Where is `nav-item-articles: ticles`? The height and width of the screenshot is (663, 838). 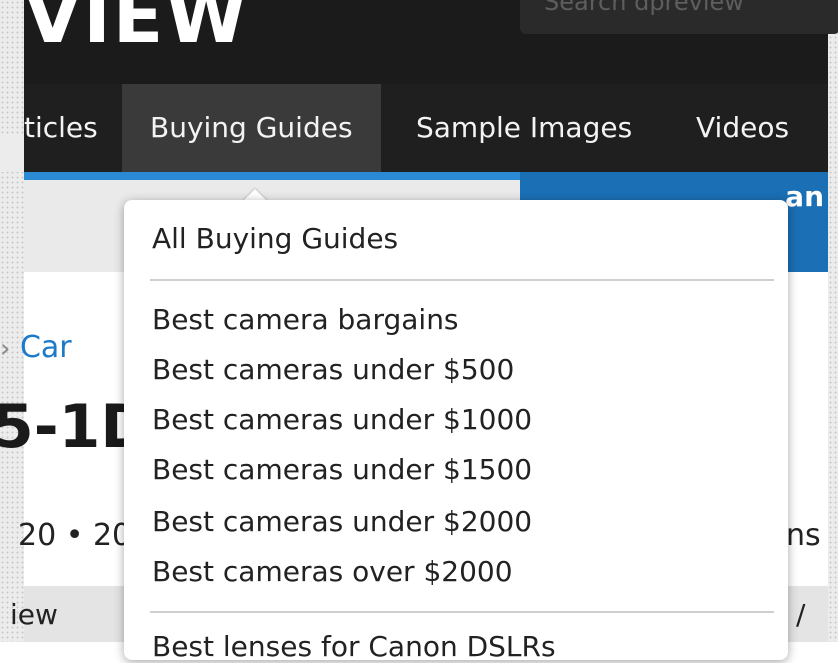
nav-item-articles: ticles is located at coordinates (74, 128).